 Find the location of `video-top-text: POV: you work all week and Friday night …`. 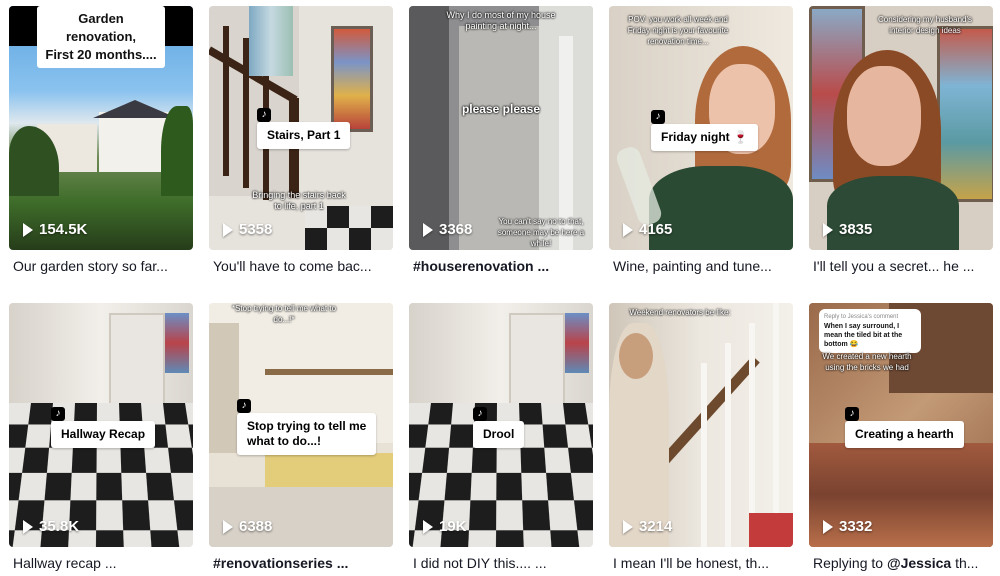

video-top-text: POV: you work all week and Friday night … is located at coordinates (678, 30).